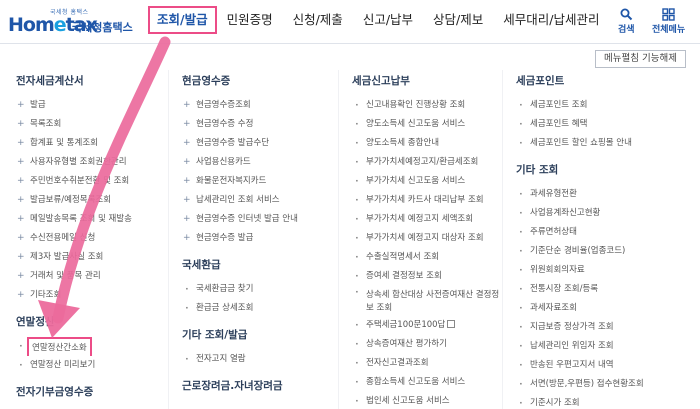  I want to click on menu-item: 전자신고결과조회, so click(426, 363).